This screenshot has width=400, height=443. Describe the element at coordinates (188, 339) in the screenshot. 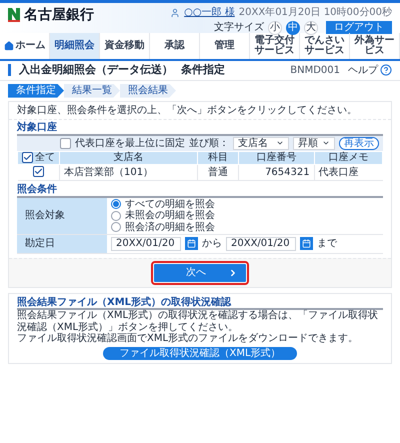

I see `description-text: ファイル取得状況確認画面でXML形式のファイルをダウンロードできます。` at that location.